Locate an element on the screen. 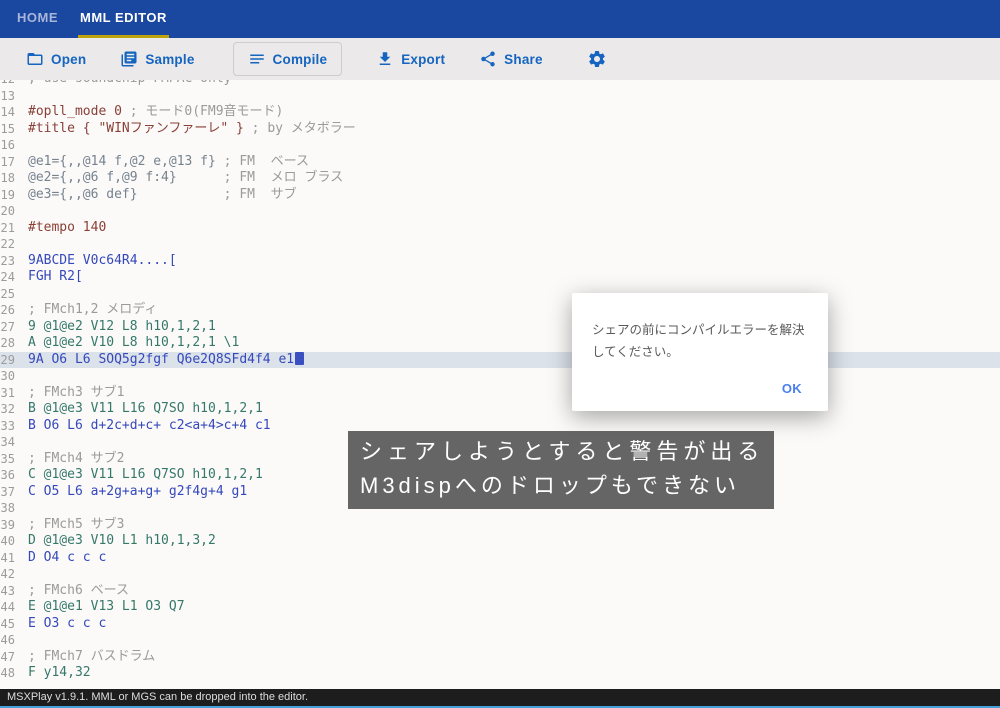 The height and width of the screenshot is (708, 1000). gear-icon is located at coordinates (597, 59).